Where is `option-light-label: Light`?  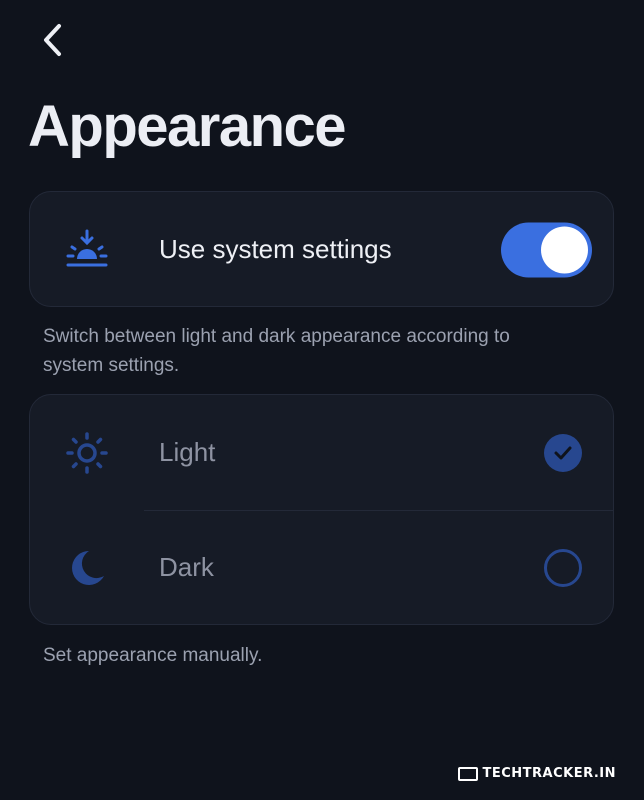
option-light-label: Light is located at coordinates (187, 452).